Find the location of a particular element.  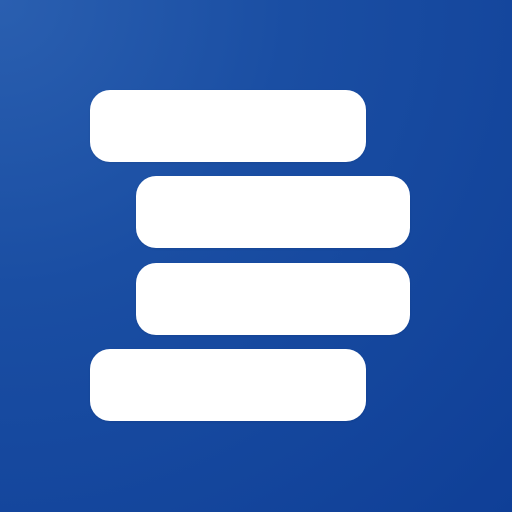

logo-bar-top is located at coordinates (228, 126).